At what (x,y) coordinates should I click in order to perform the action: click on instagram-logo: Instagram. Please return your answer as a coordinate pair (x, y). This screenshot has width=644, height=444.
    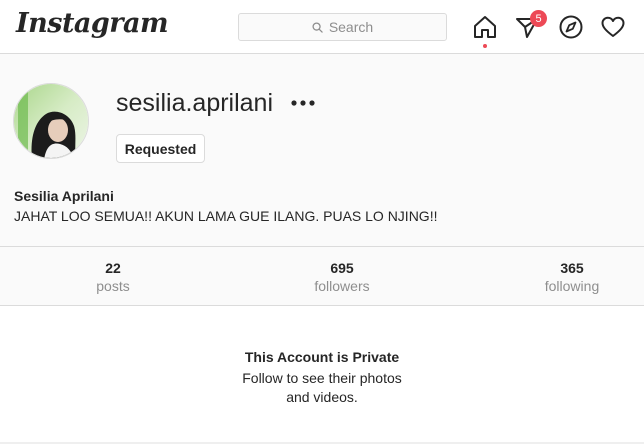
    Looking at the image, I should click on (92, 23).